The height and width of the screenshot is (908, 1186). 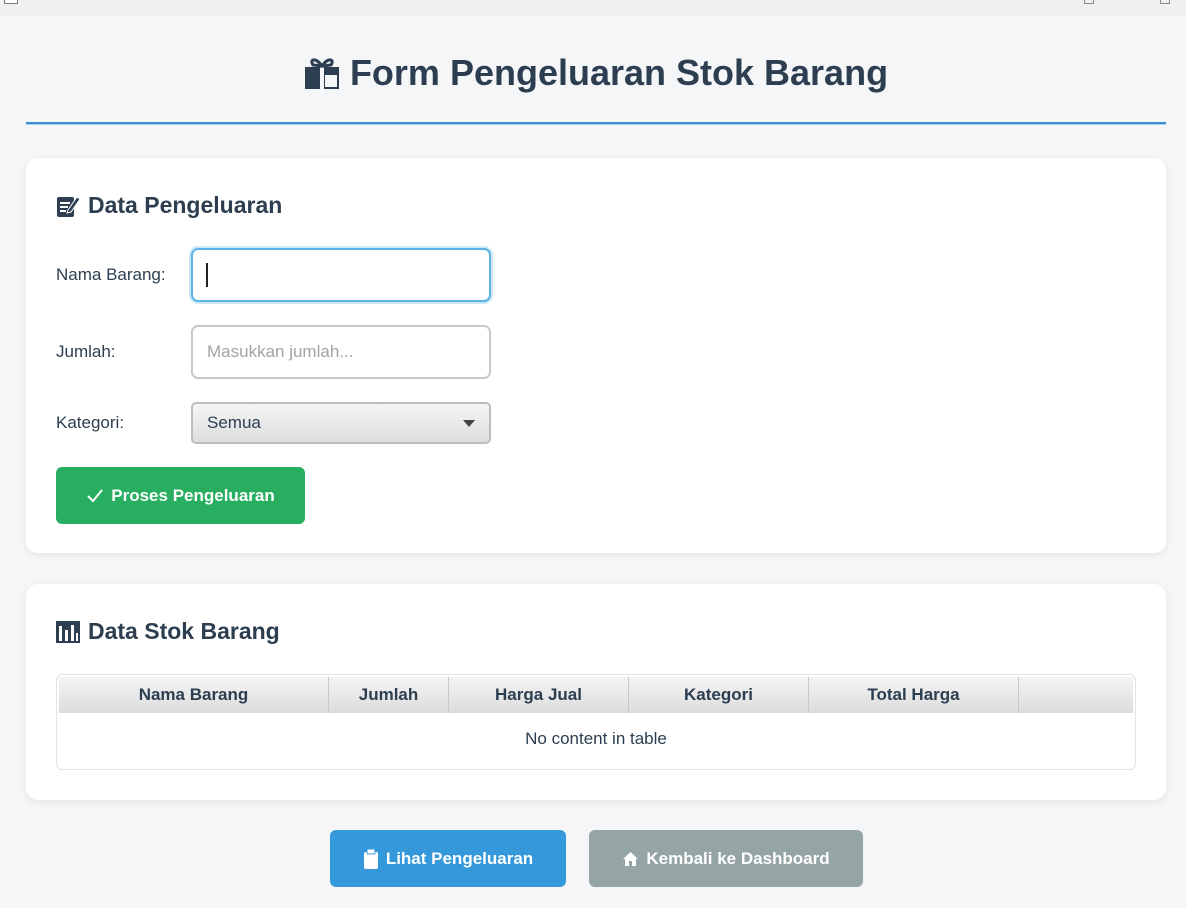 I want to click on window-app-icon, so click(x=11, y=2).